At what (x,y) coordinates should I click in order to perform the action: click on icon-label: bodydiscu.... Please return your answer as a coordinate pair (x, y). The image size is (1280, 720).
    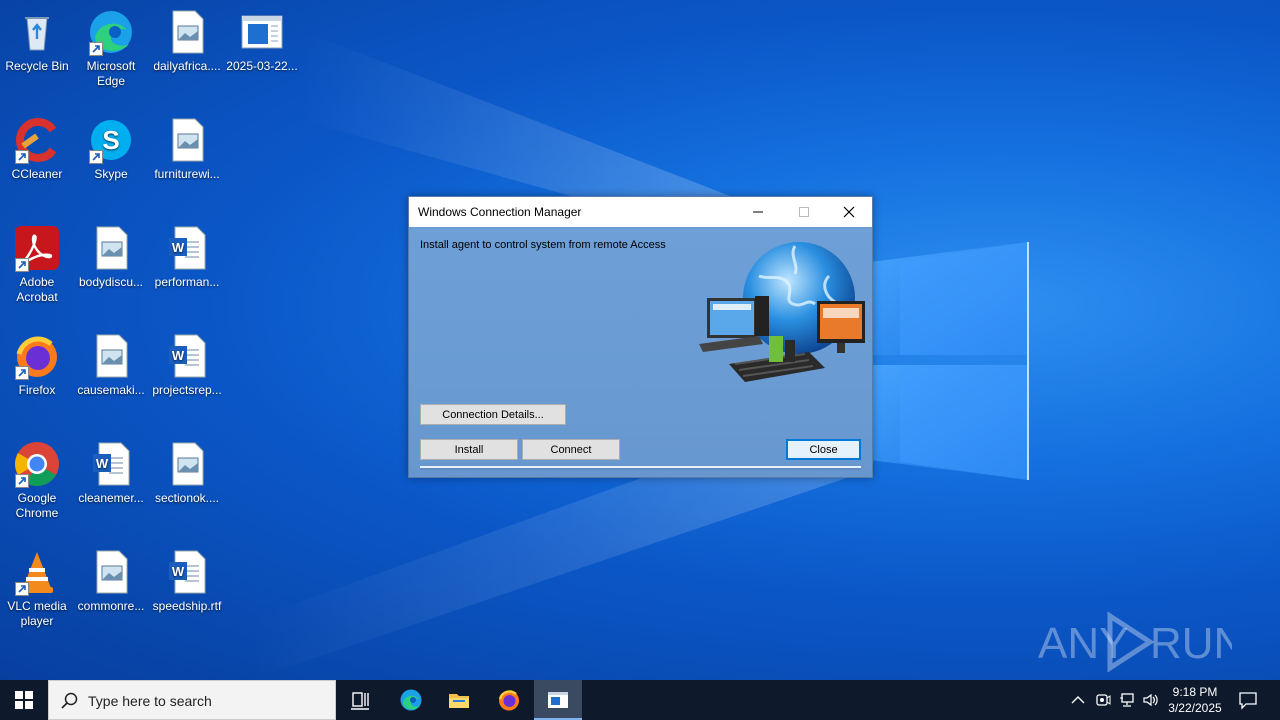
    Looking at the image, I should click on (111, 282).